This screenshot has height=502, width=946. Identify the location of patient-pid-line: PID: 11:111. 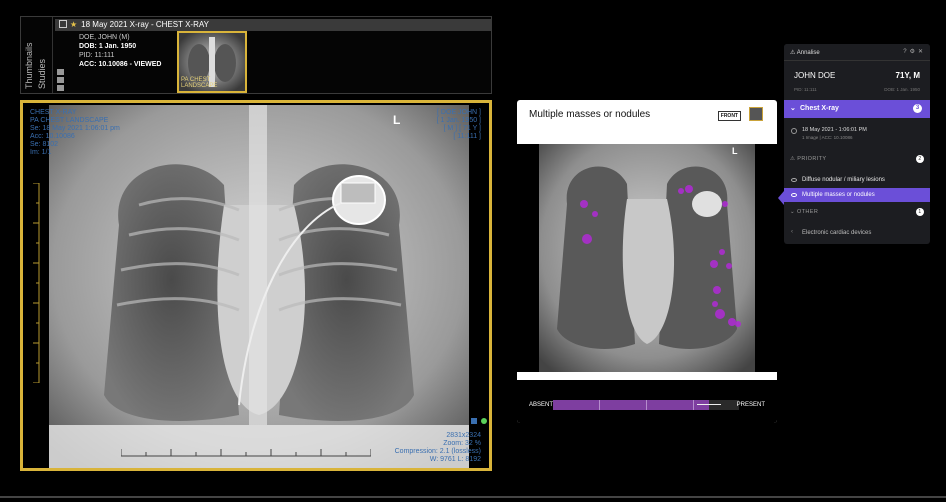
(97, 55).